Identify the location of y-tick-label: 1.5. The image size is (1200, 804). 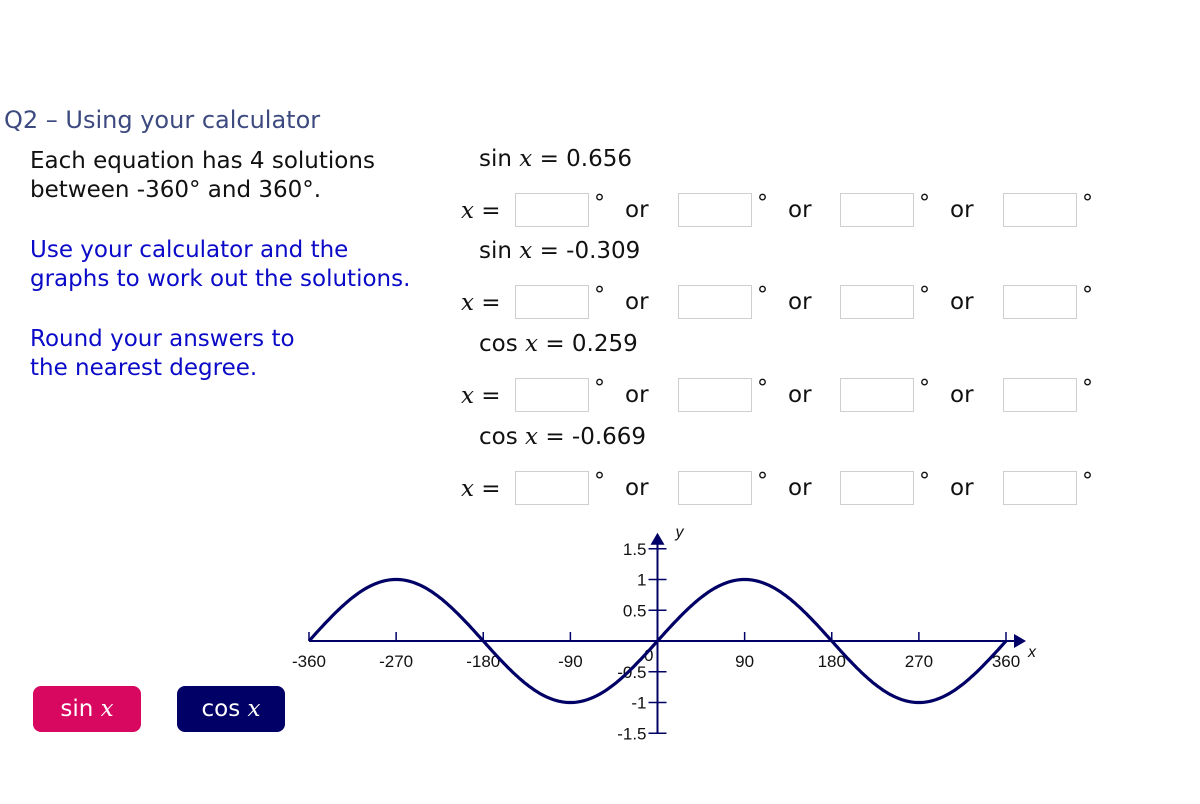
(635, 549).